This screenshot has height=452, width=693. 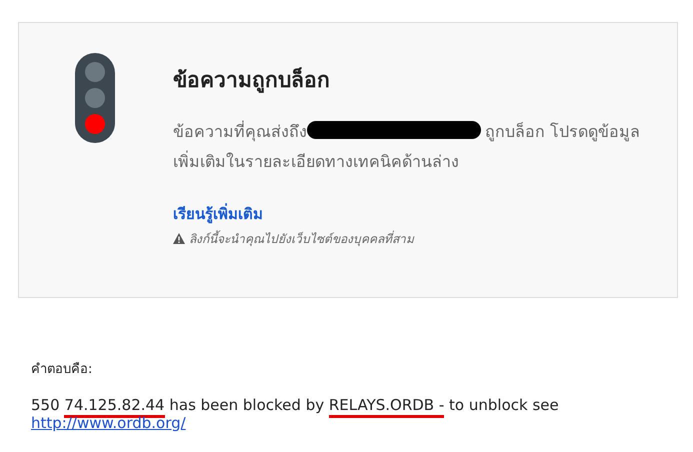 What do you see at coordinates (247, 405) in the screenshot?
I see `response-text: has been blocked by` at bounding box center [247, 405].